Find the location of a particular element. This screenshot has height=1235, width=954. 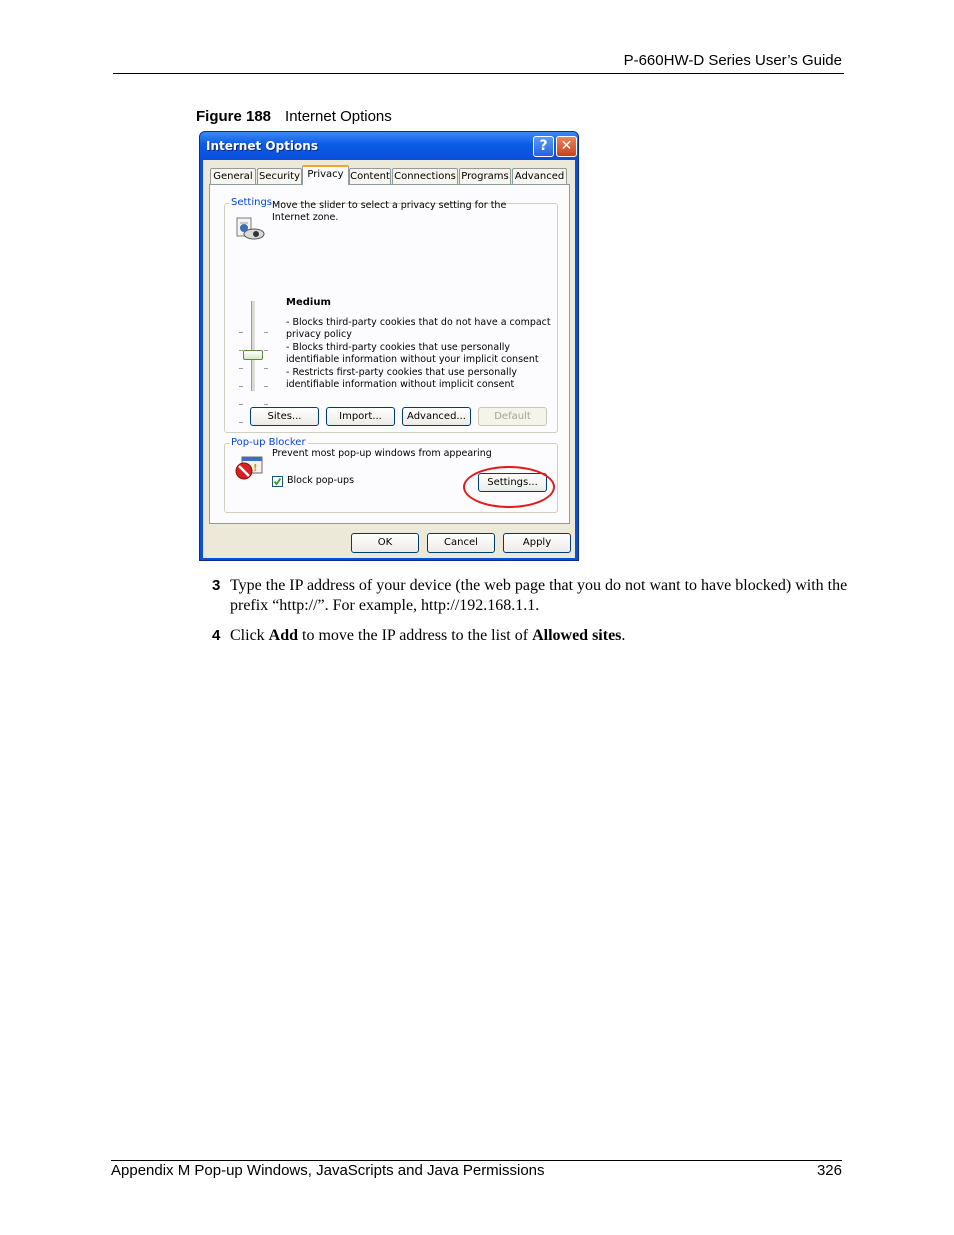

step-number: 3 is located at coordinates (216, 585).